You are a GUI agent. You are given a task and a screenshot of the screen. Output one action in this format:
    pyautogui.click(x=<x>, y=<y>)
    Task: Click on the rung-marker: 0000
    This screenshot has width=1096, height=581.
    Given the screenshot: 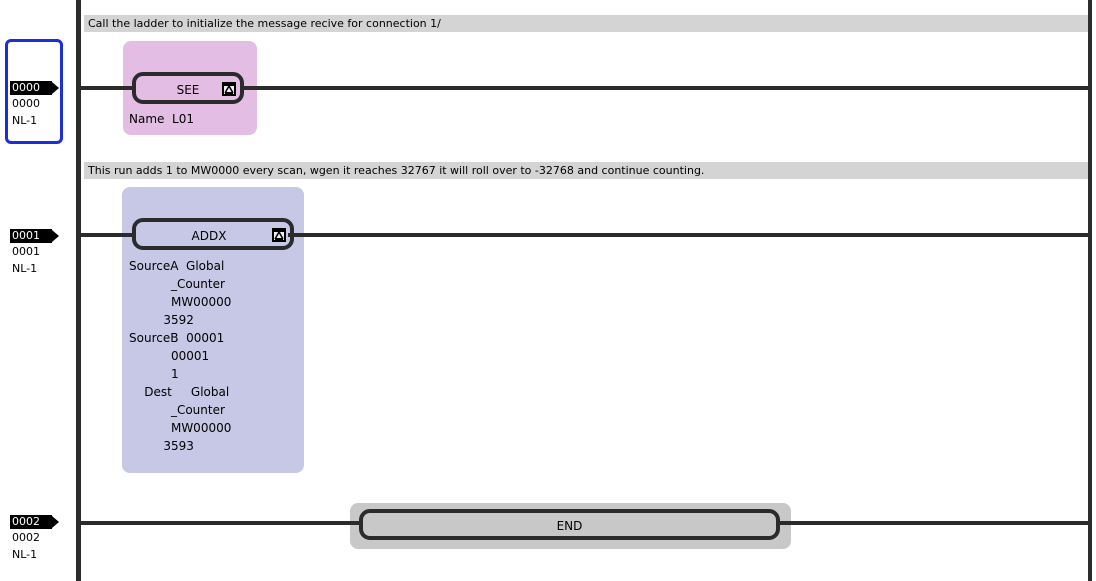 What is the action you would take?
    pyautogui.click(x=35, y=88)
    